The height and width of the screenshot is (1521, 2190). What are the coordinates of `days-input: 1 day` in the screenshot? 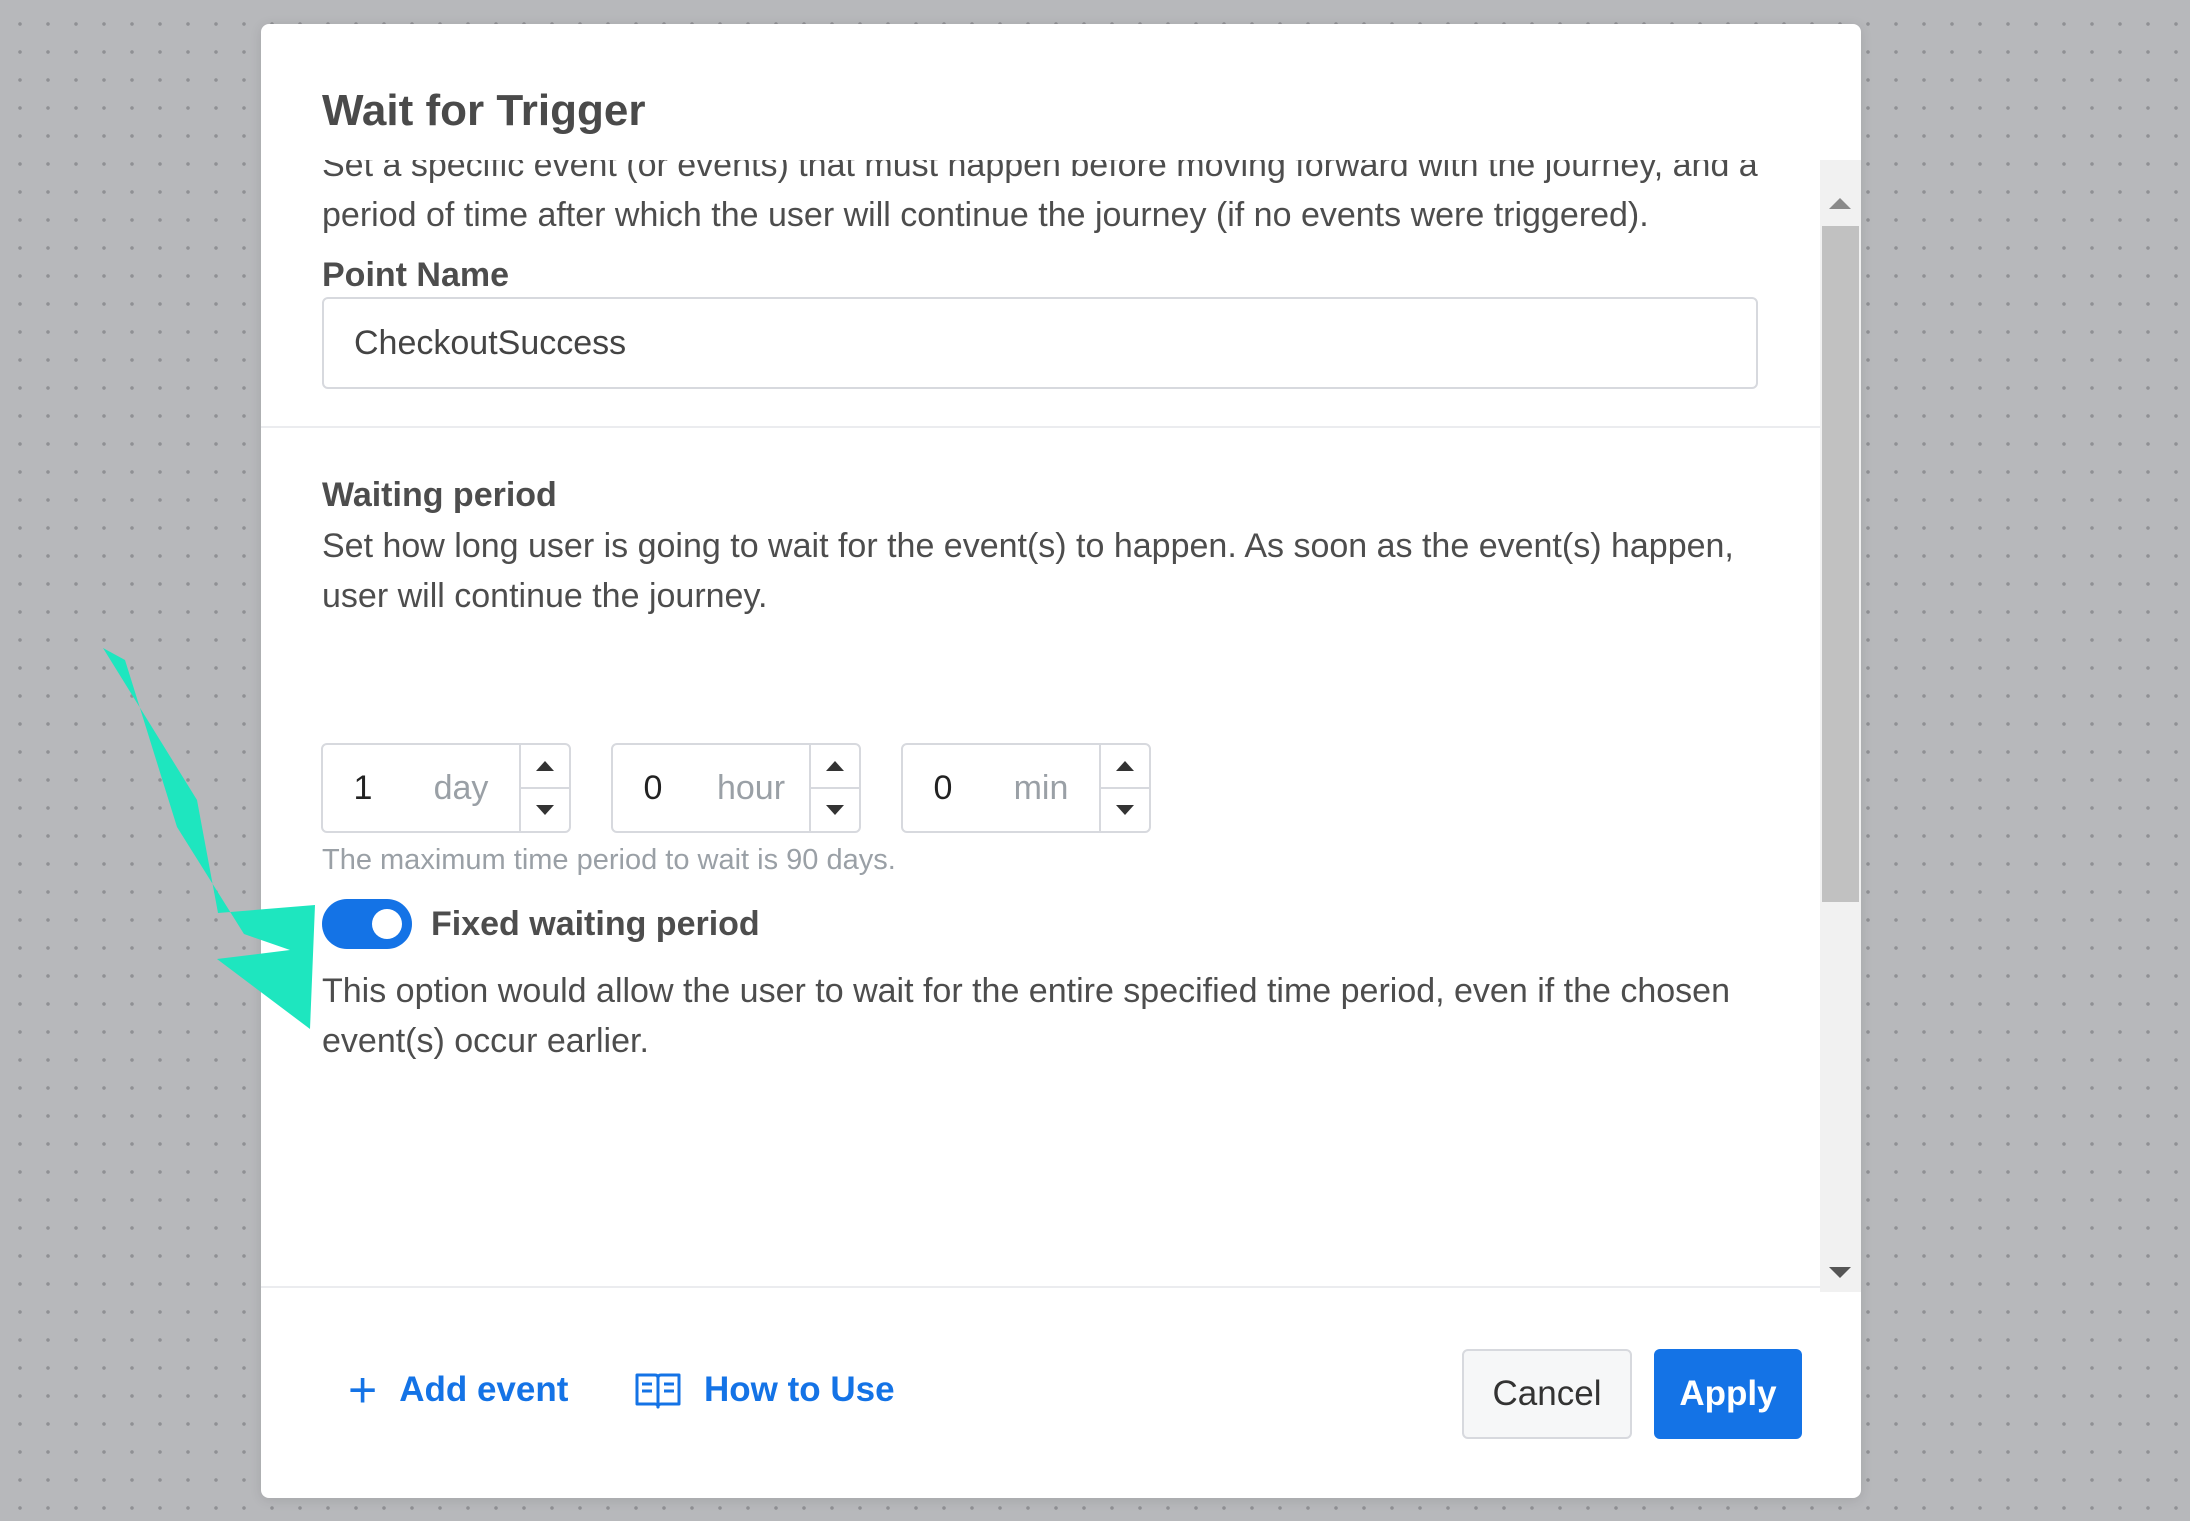 It's located at (446, 788).